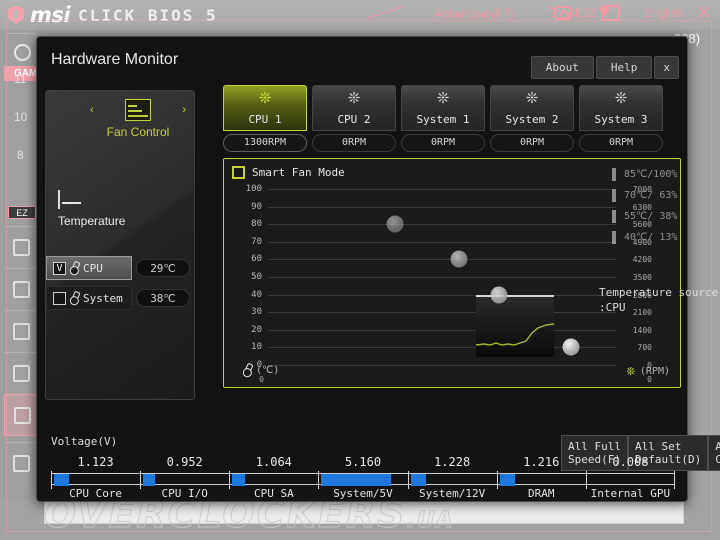 The height and width of the screenshot is (540, 720). I want to click on fan-tab-cpu-1: ❊ CPU 1 1300RPM, so click(265, 118).